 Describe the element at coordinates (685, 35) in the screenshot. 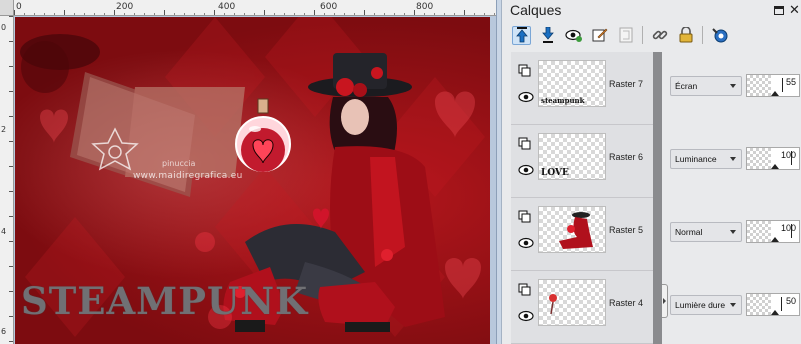

I see `lock-icon` at that location.